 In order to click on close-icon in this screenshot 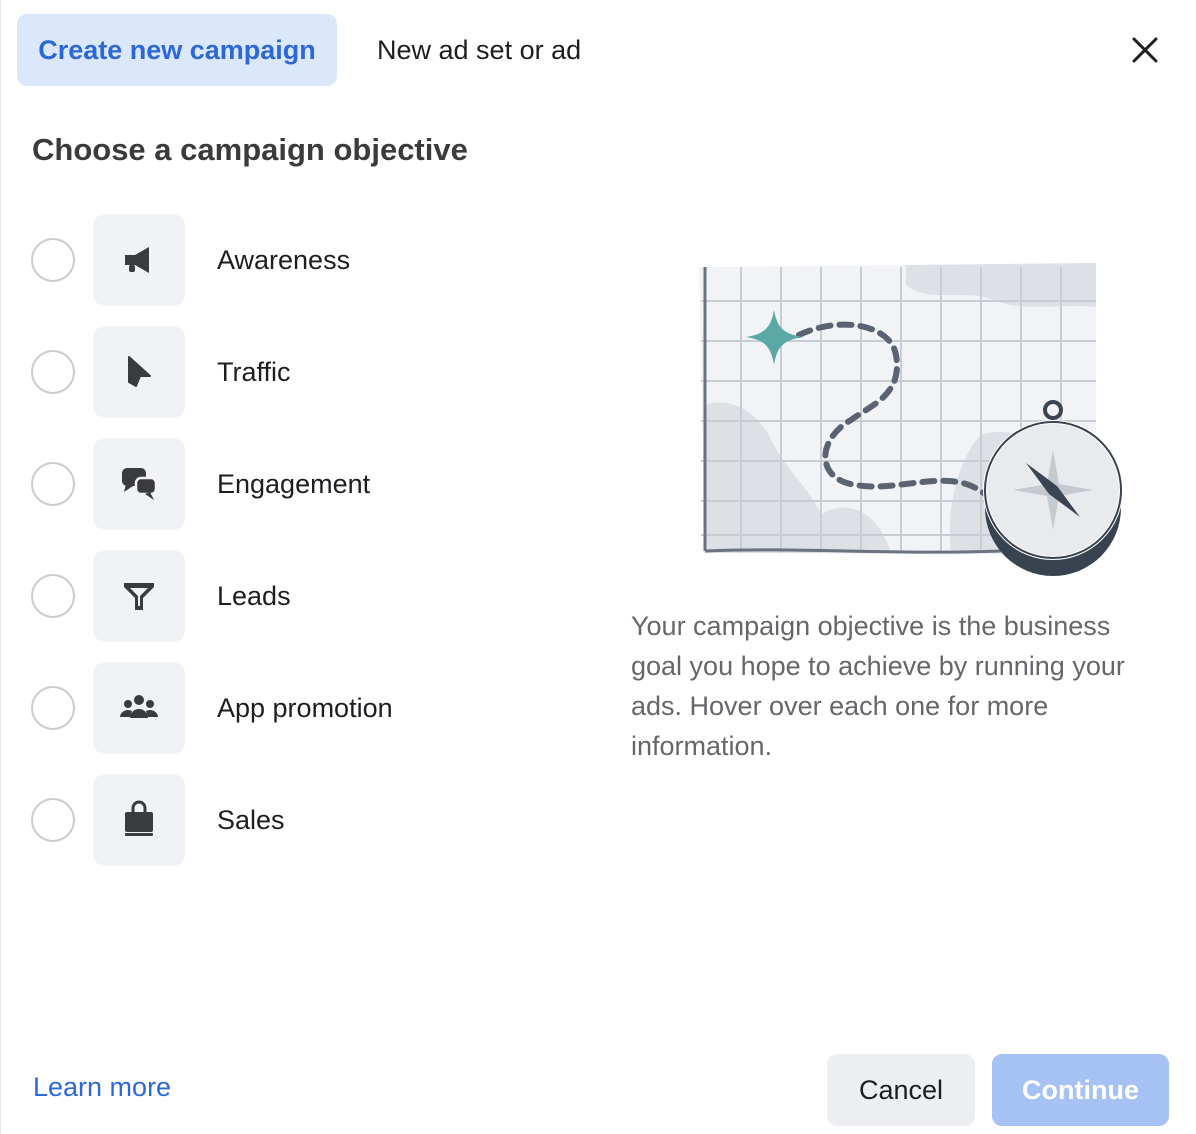, I will do `click(1145, 50)`.